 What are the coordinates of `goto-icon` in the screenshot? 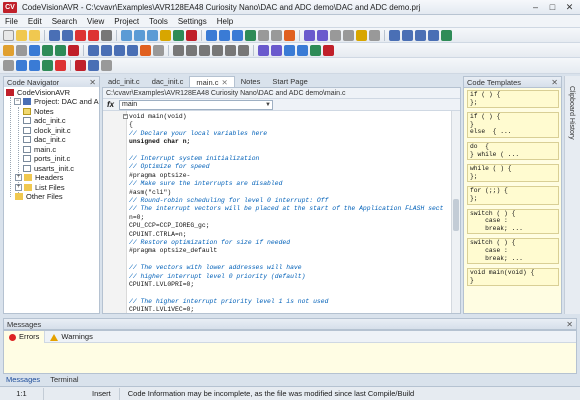 It's located at (178, 35).